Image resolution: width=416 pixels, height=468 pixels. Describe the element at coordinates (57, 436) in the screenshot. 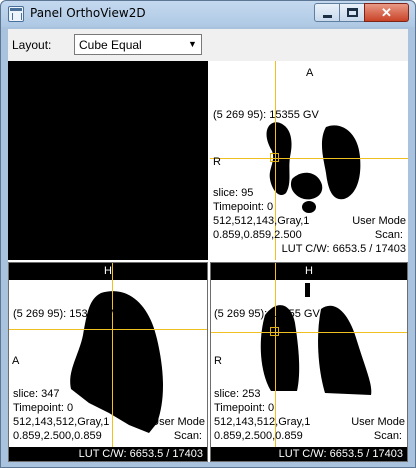

I see `coronal-spacing: 0.859,2.500,0.859` at that location.